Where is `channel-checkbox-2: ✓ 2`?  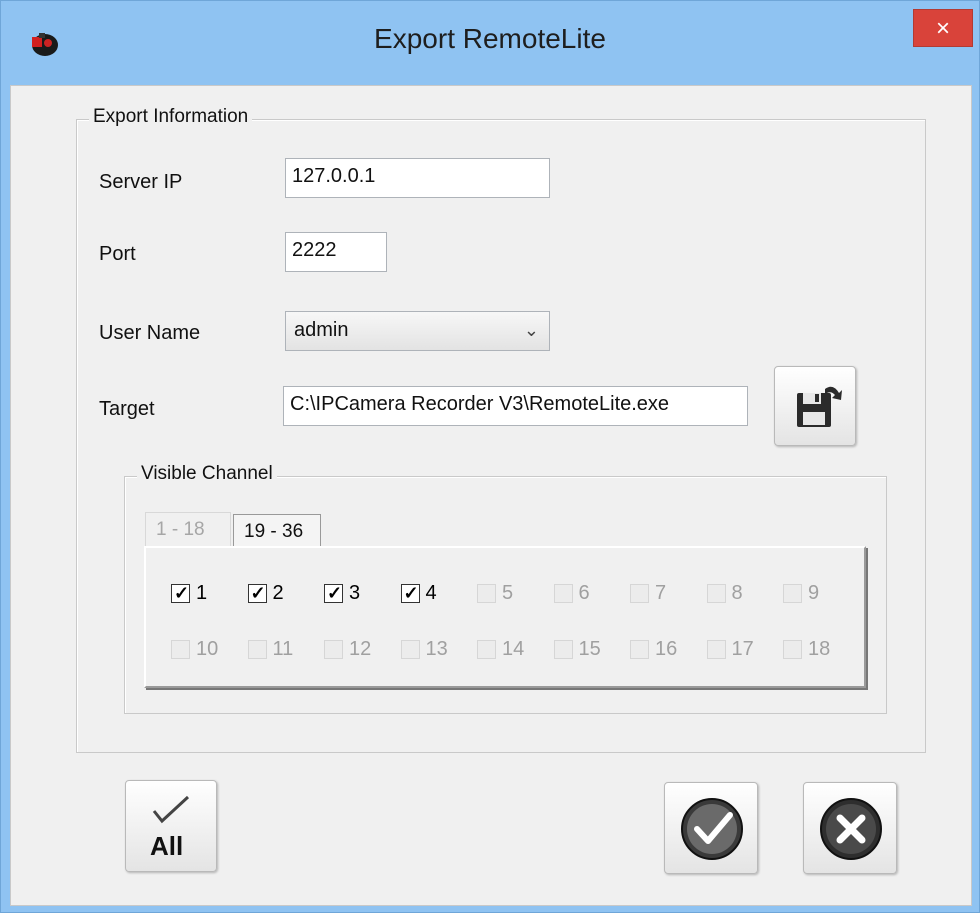
channel-checkbox-2: ✓ 2 is located at coordinates (265, 593).